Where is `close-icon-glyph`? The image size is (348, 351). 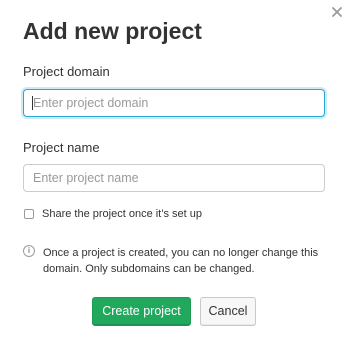
close-icon-glyph is located at coordinates (337, 12).